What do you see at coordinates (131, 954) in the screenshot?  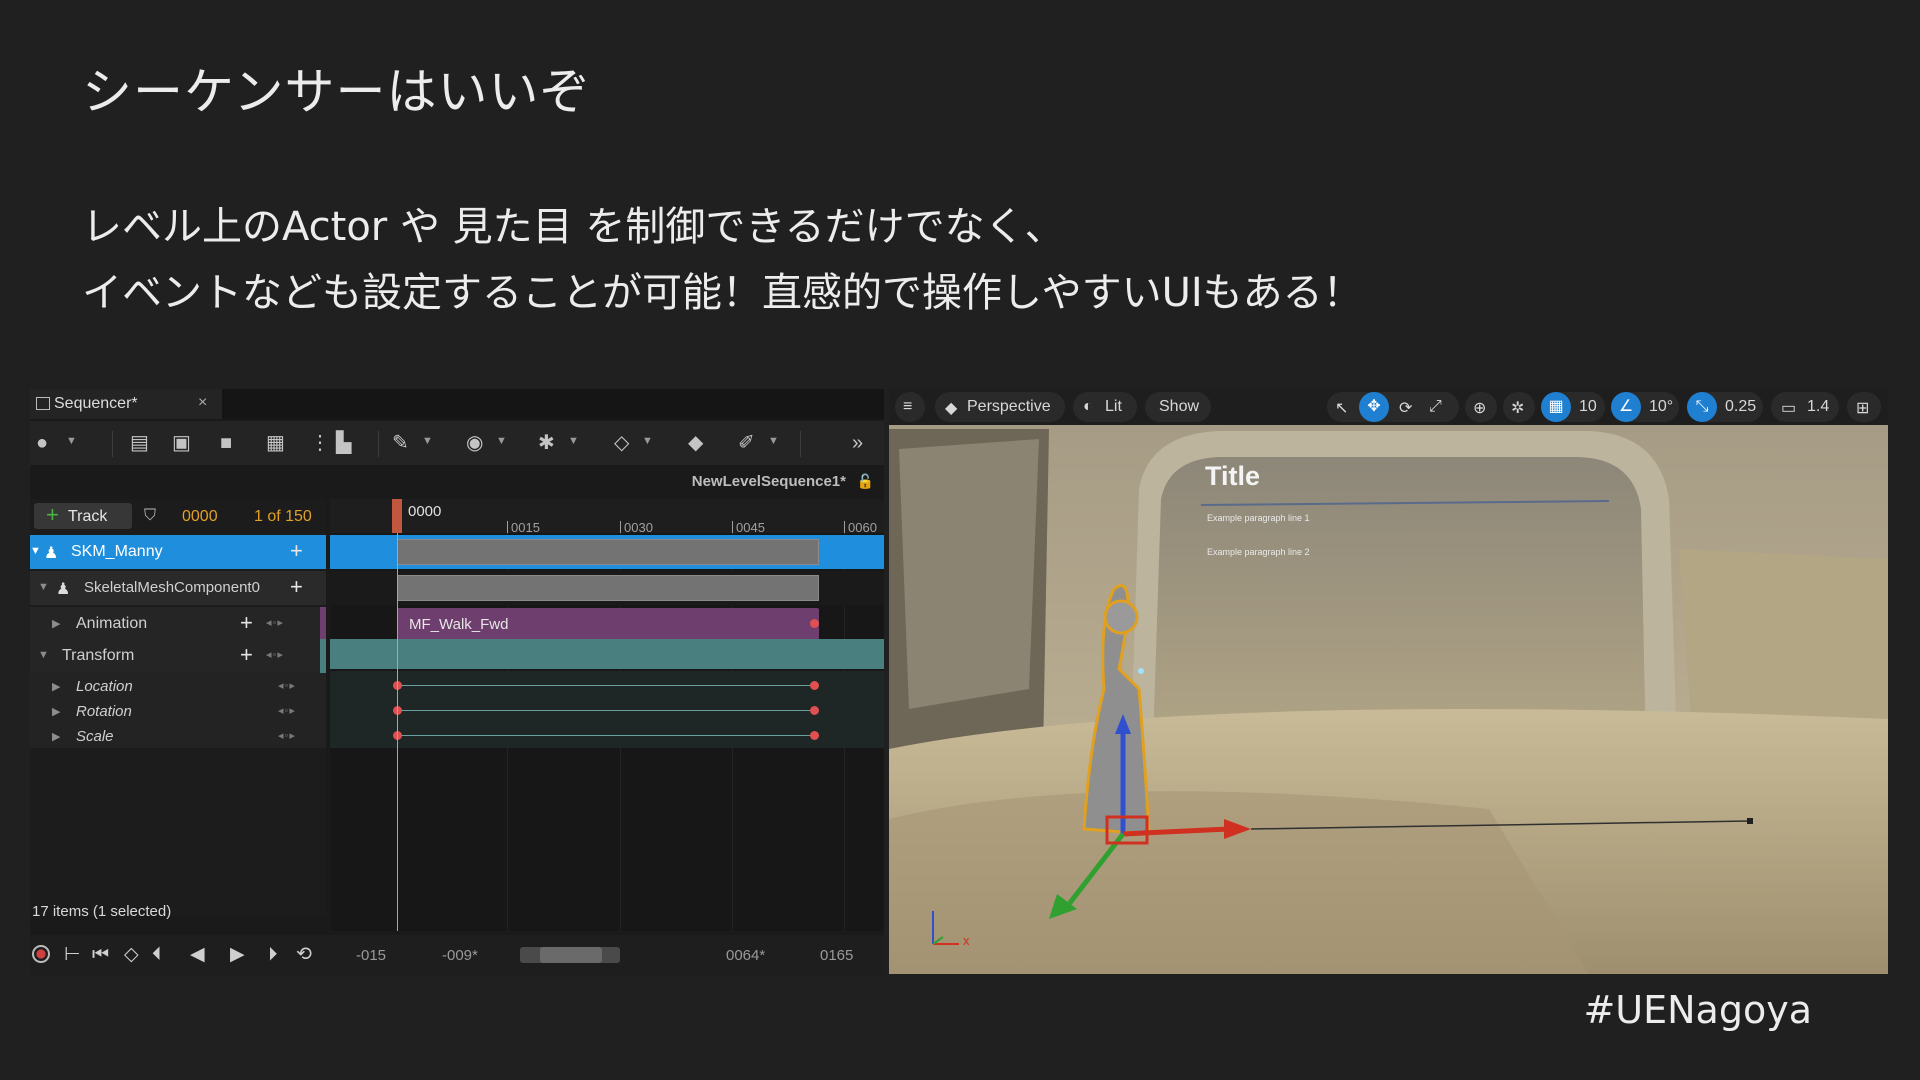 I see `key-navigation-icon: ◇` at bounding box center [131, 954].